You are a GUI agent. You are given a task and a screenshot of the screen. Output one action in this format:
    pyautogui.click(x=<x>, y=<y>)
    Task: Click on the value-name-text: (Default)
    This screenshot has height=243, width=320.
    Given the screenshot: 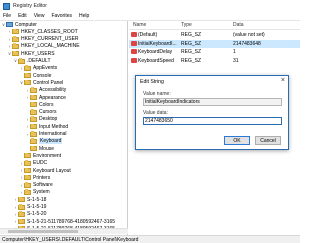 What is the action you would take?
    pyautogui.click(x=148, y=35)
    